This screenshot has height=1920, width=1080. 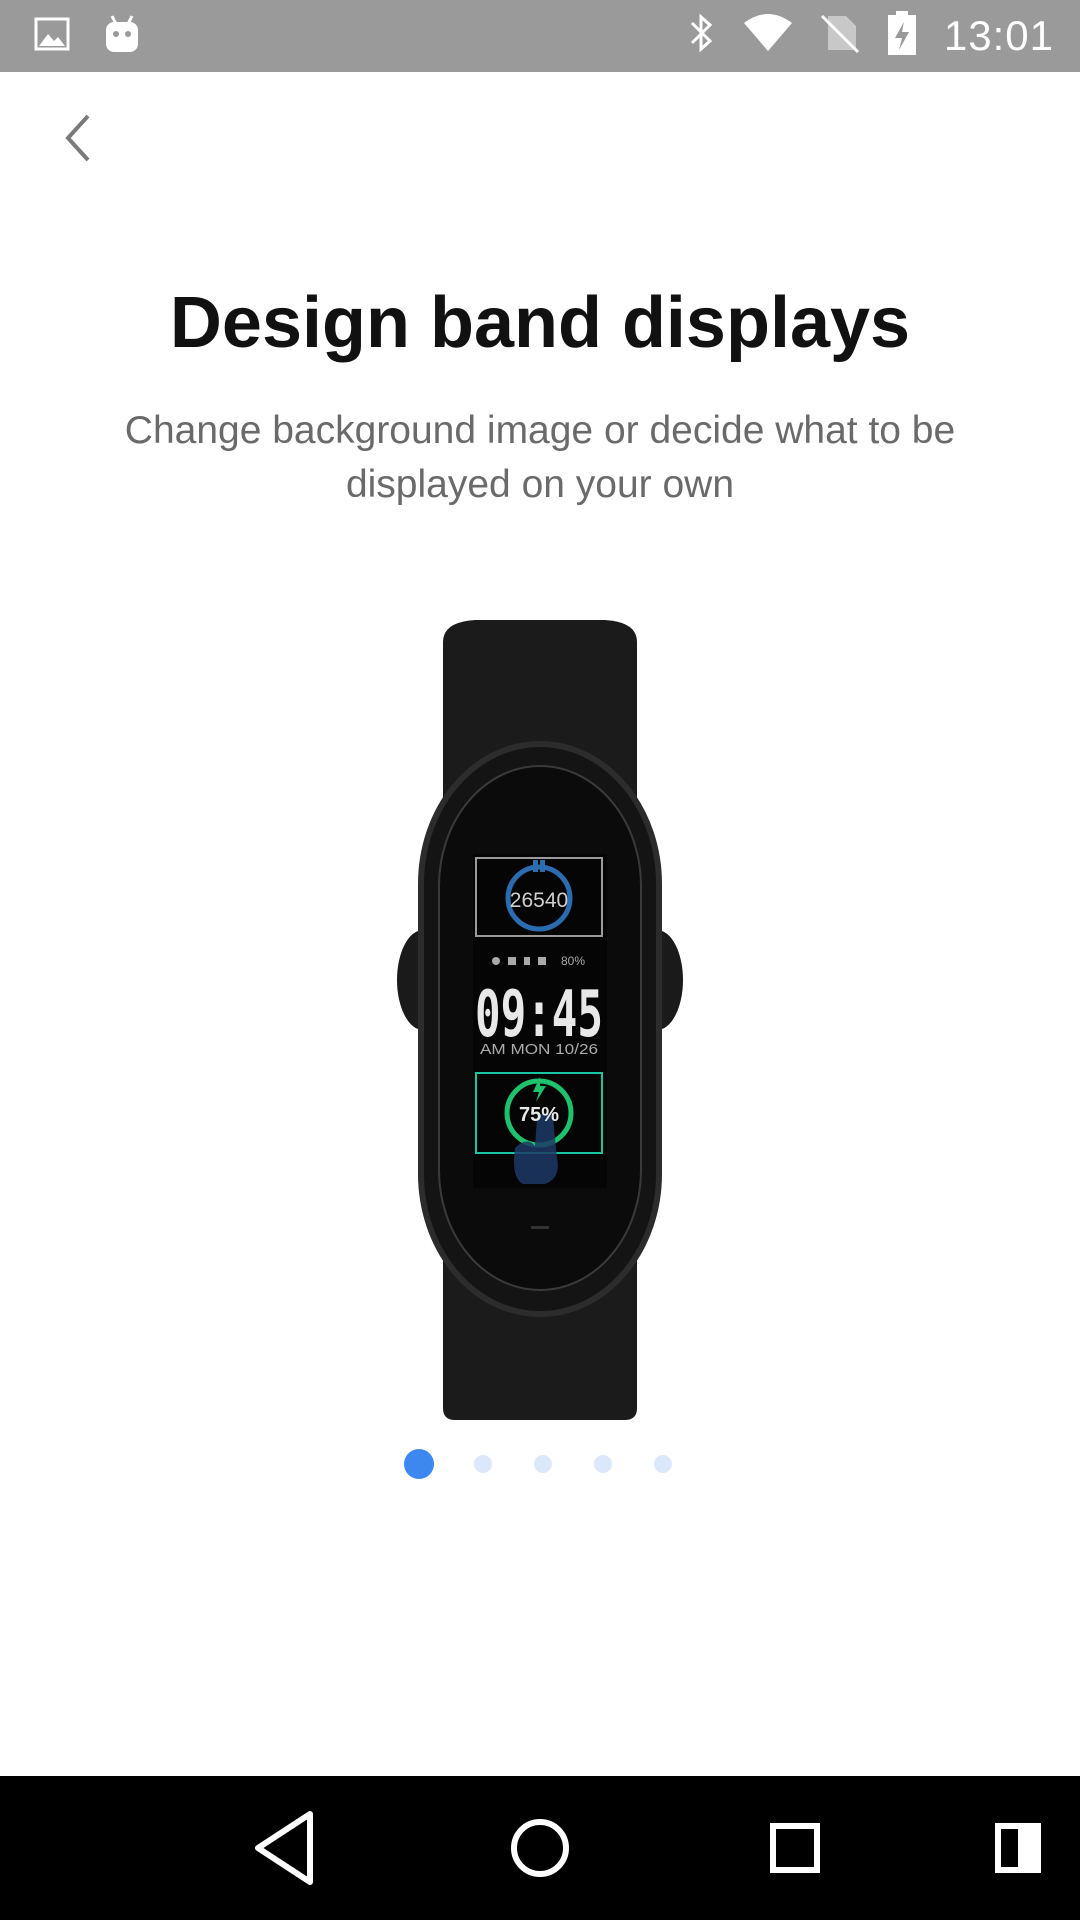 I want to click on band-status-value: 80%, so click(x=573, y=961).